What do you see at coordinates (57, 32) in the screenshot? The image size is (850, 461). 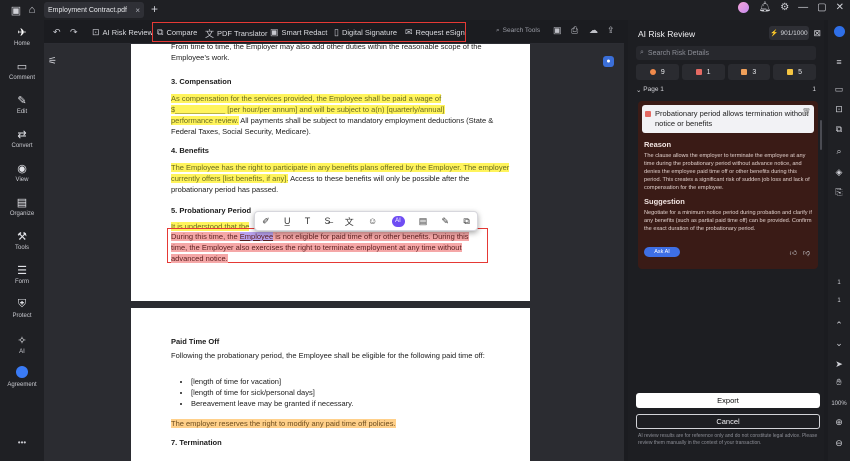 I see `undo-icon: ↶` at bounding box center [57, 32].